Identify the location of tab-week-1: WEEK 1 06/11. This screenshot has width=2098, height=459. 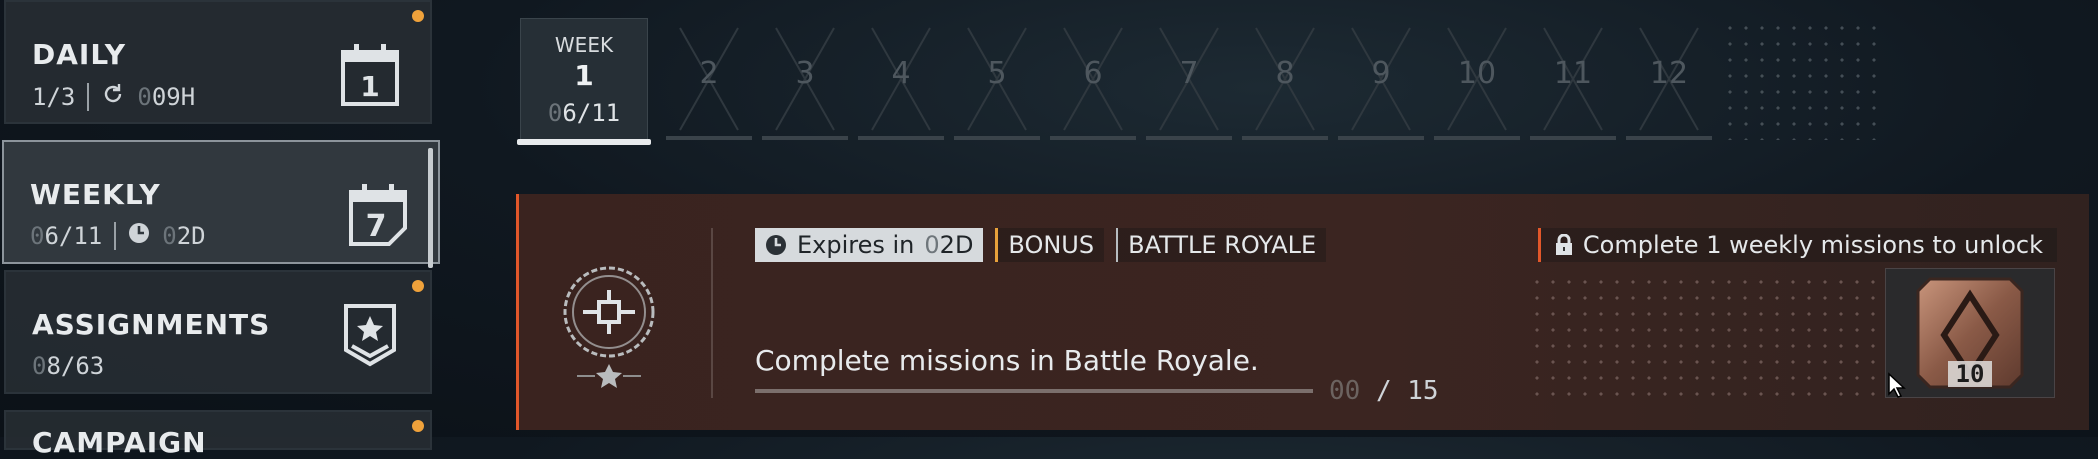
(584, 81).